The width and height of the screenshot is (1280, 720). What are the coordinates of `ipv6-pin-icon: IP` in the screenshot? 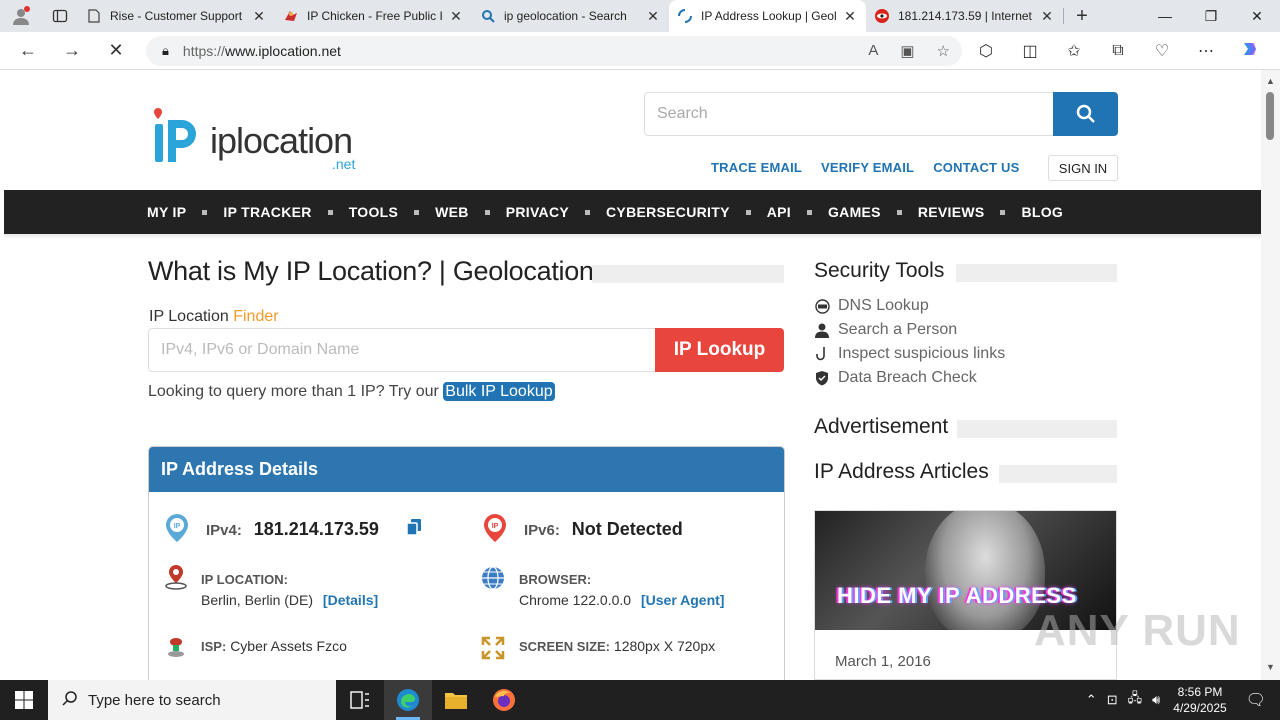 It's located at (495, 528).